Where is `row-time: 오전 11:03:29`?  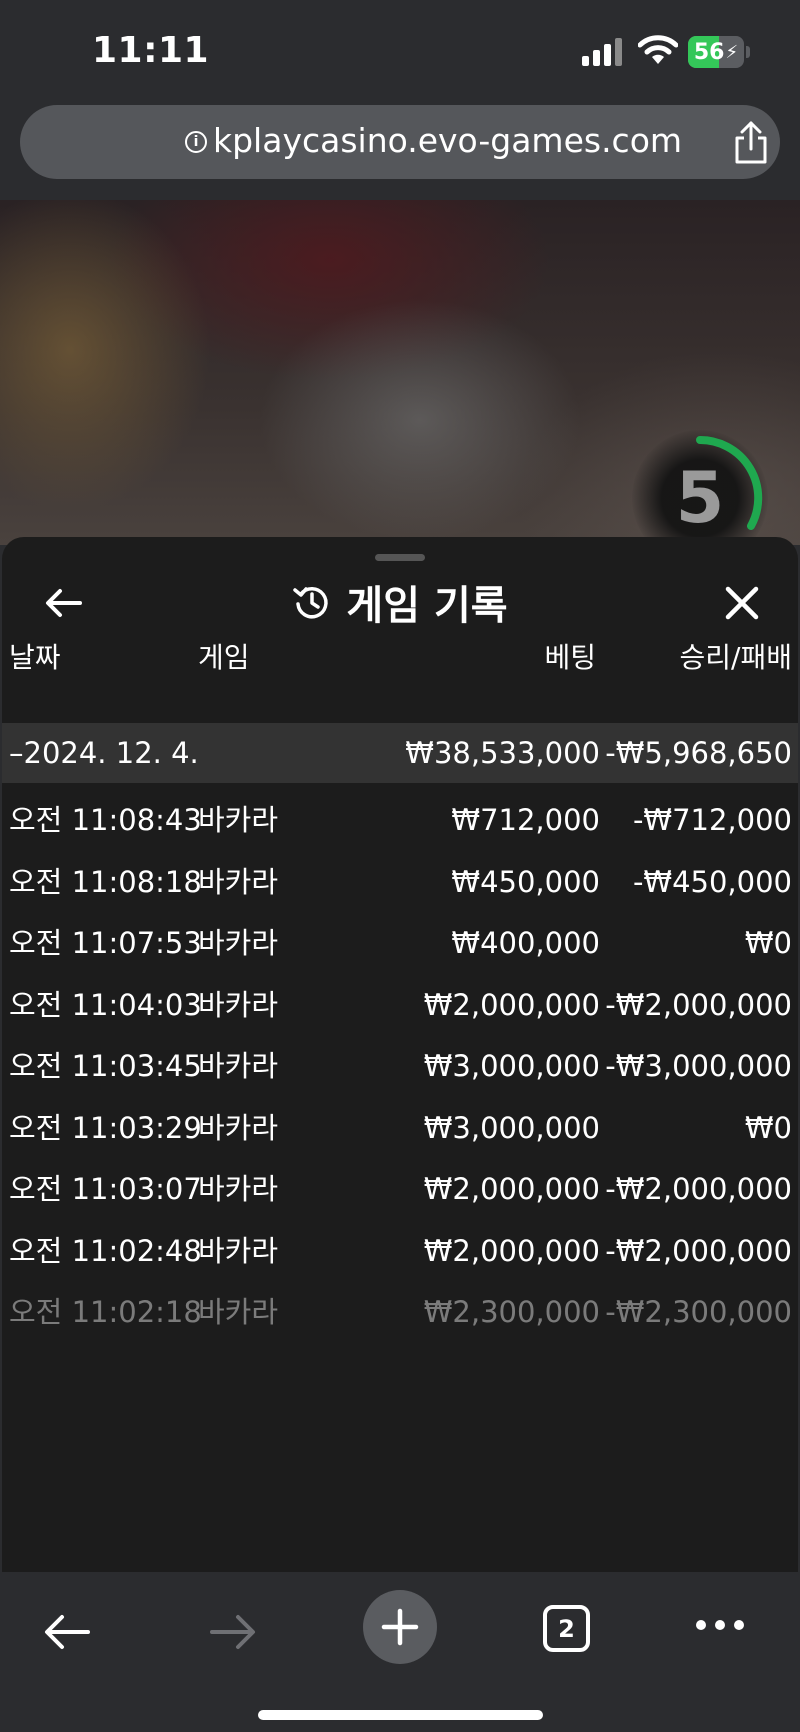 row-time: 오전 11:03:29 is located at coordinates (105, 1127).